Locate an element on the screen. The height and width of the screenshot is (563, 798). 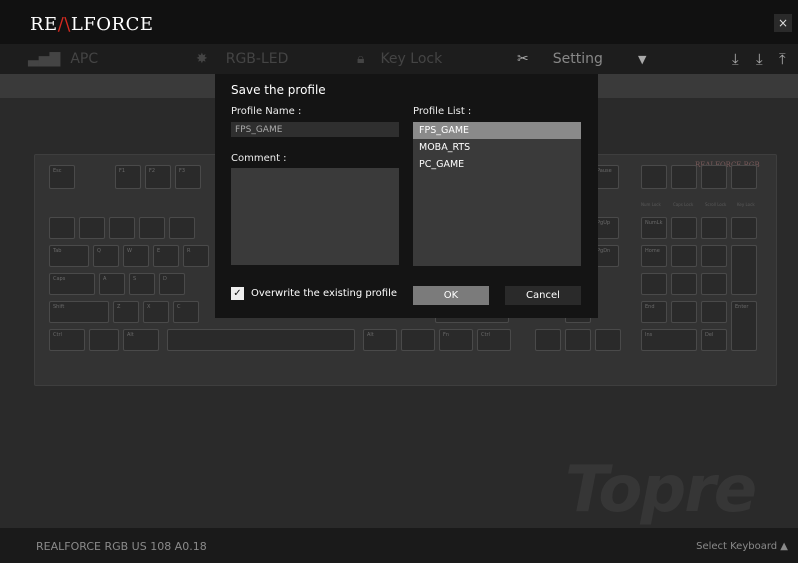
key-f1: F1 is located at coordinates (128, 177).